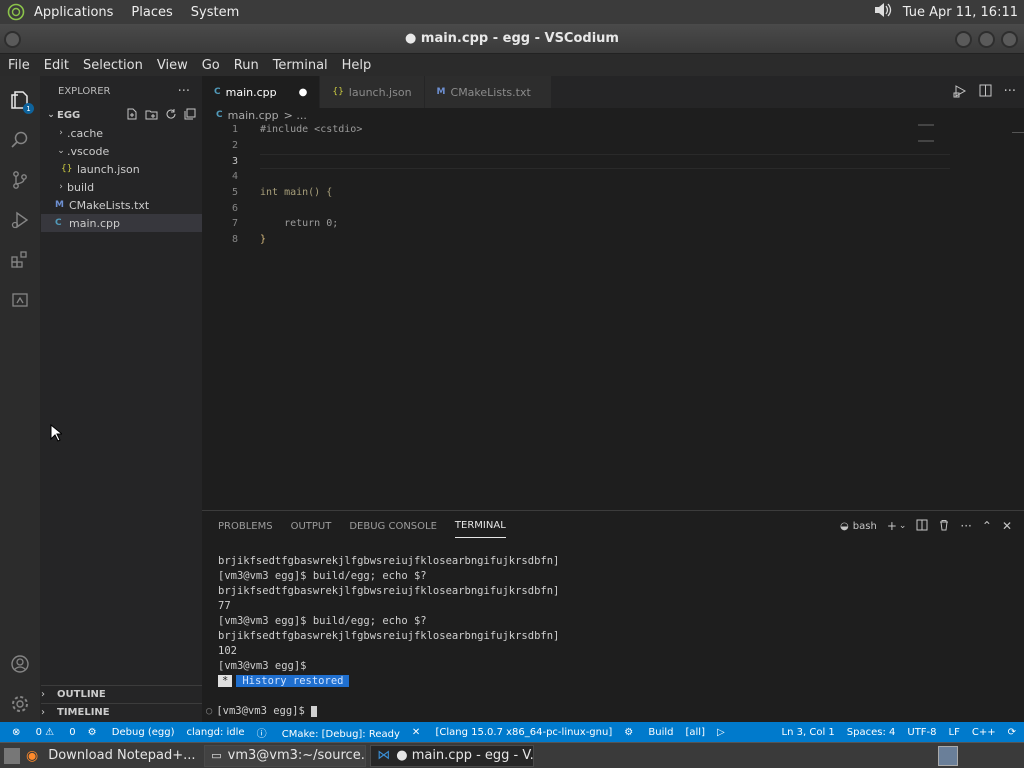  I want to click on scrollbar, so click(1018, 141).